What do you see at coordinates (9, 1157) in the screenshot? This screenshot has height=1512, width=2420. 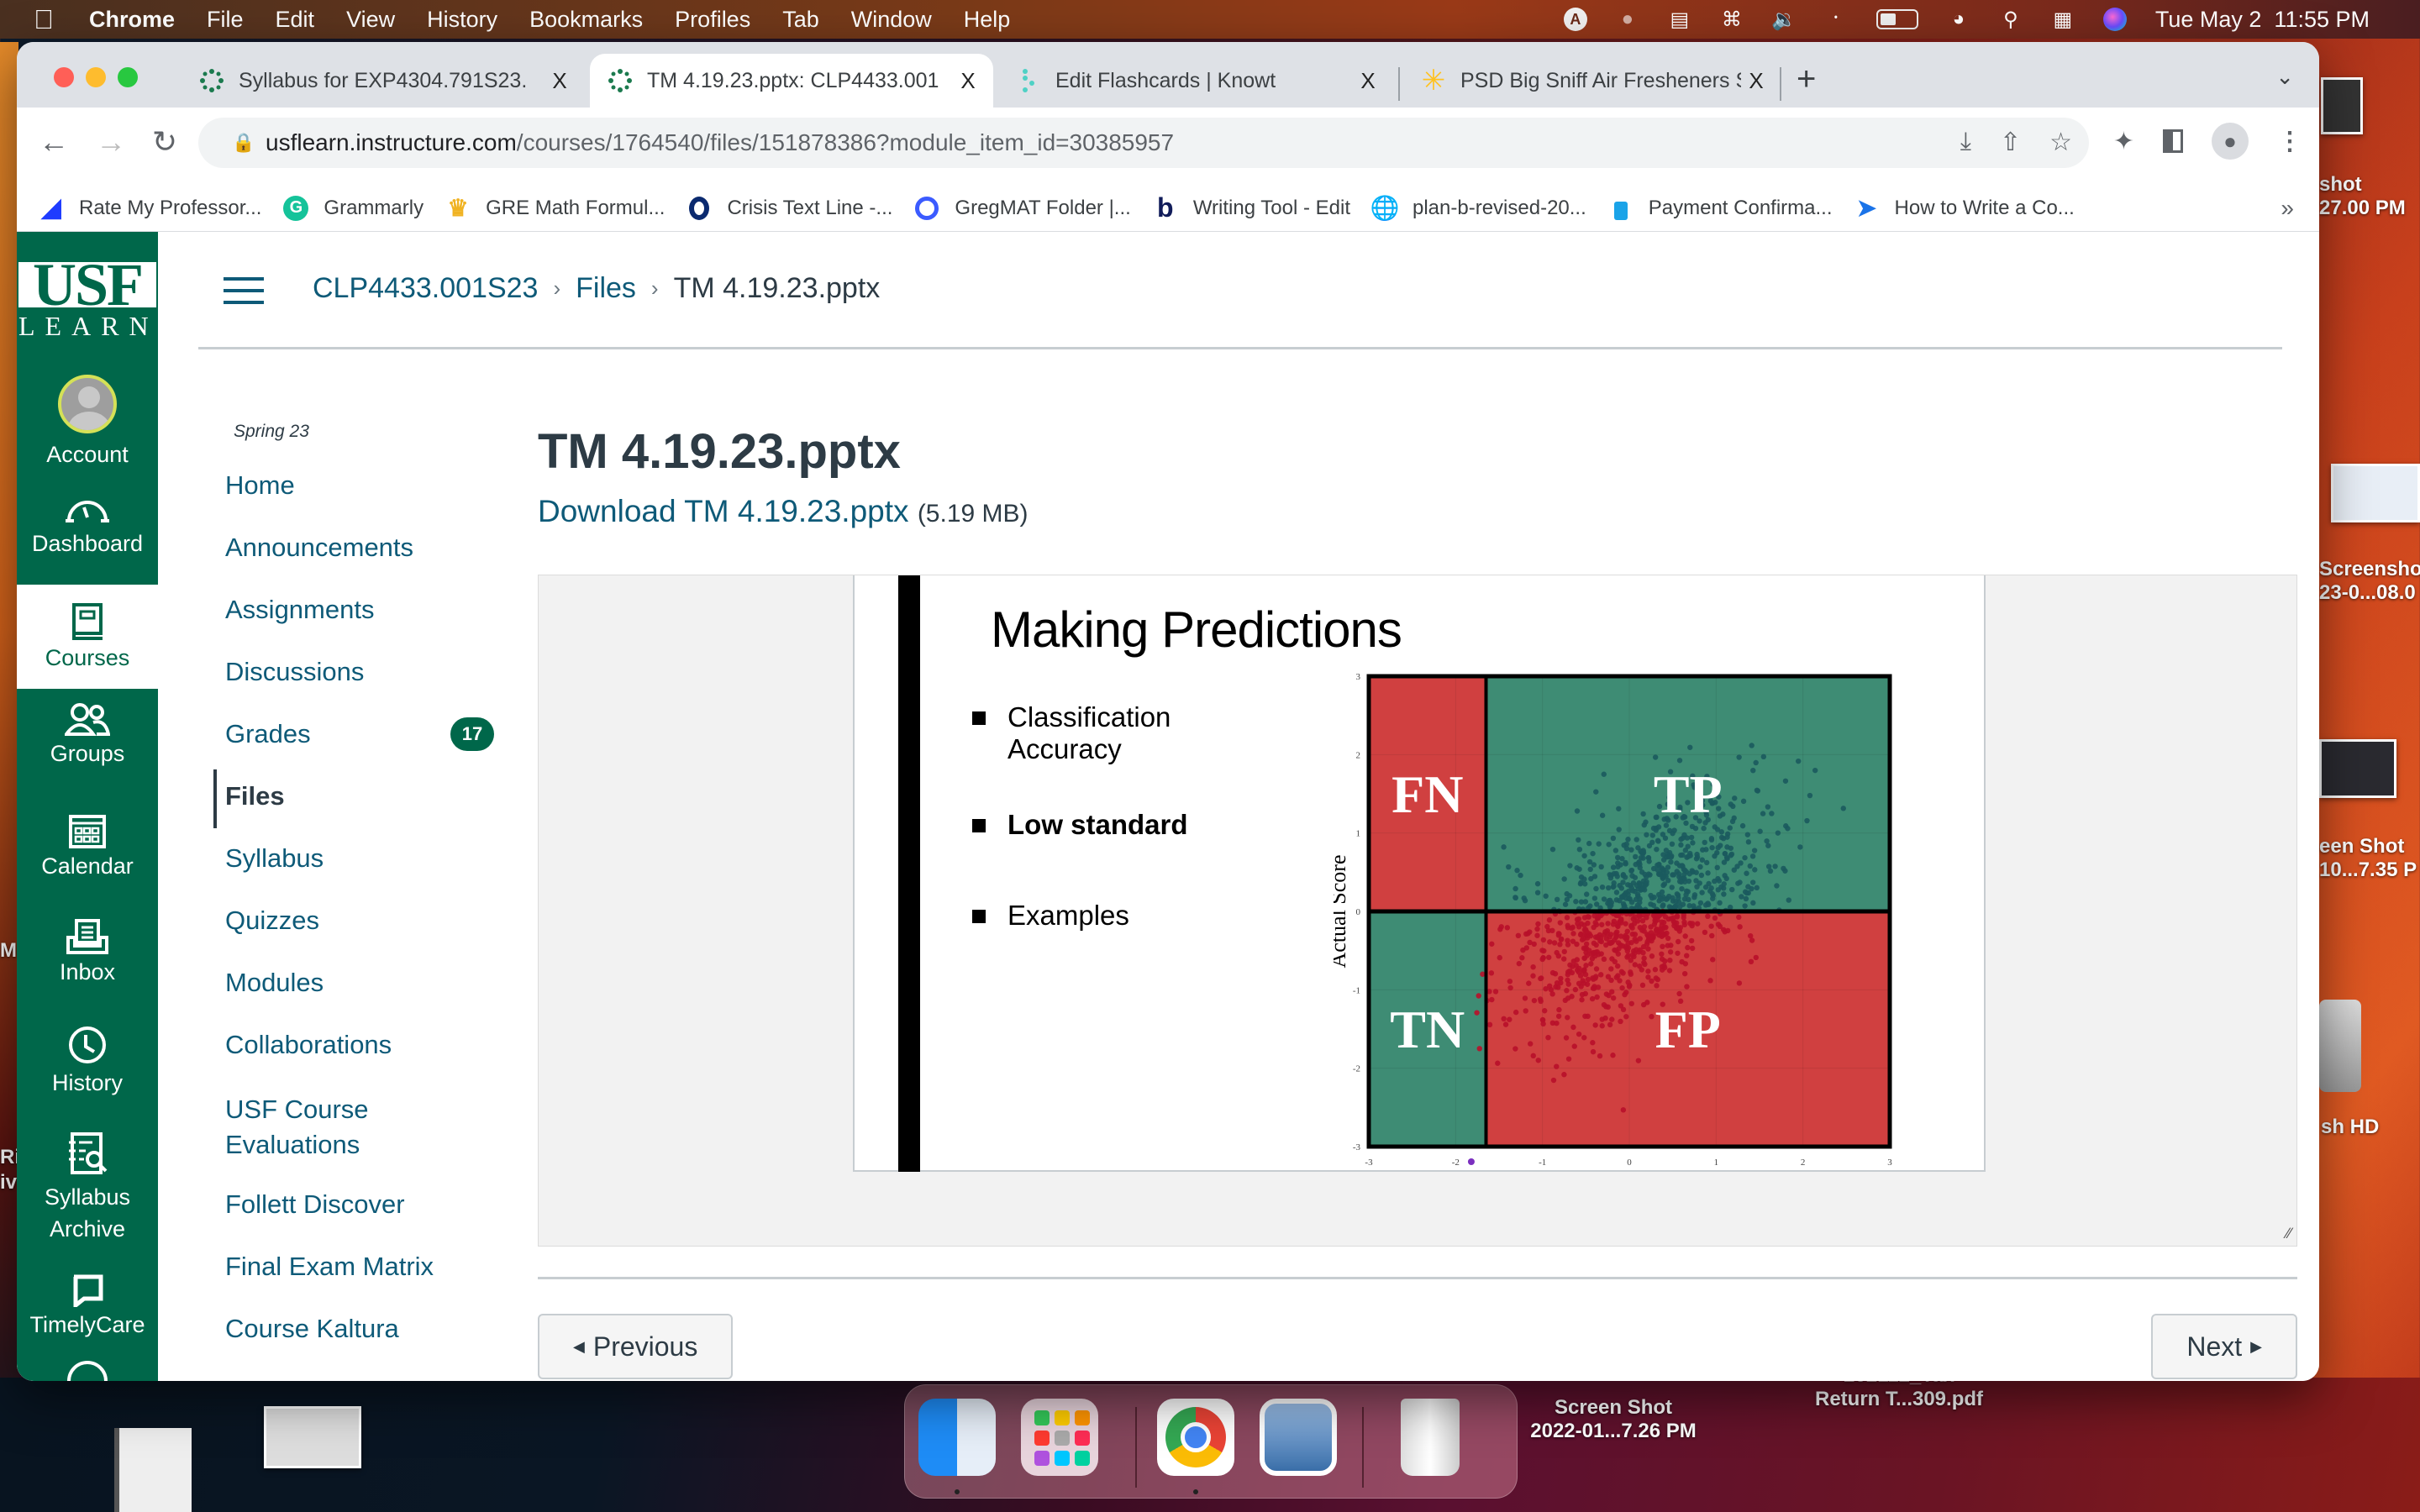 I see `desktop-edge-label: Ris` at bounding box center [9, 1157].